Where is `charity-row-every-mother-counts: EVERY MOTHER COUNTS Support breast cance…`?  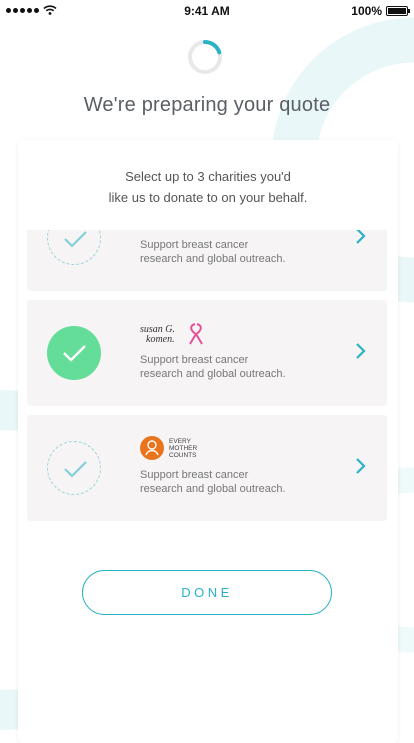
charity-row-every-mother-counts: EVERY MOTHER COUNTS Support breast cance… is located at coordinates (207, 468).